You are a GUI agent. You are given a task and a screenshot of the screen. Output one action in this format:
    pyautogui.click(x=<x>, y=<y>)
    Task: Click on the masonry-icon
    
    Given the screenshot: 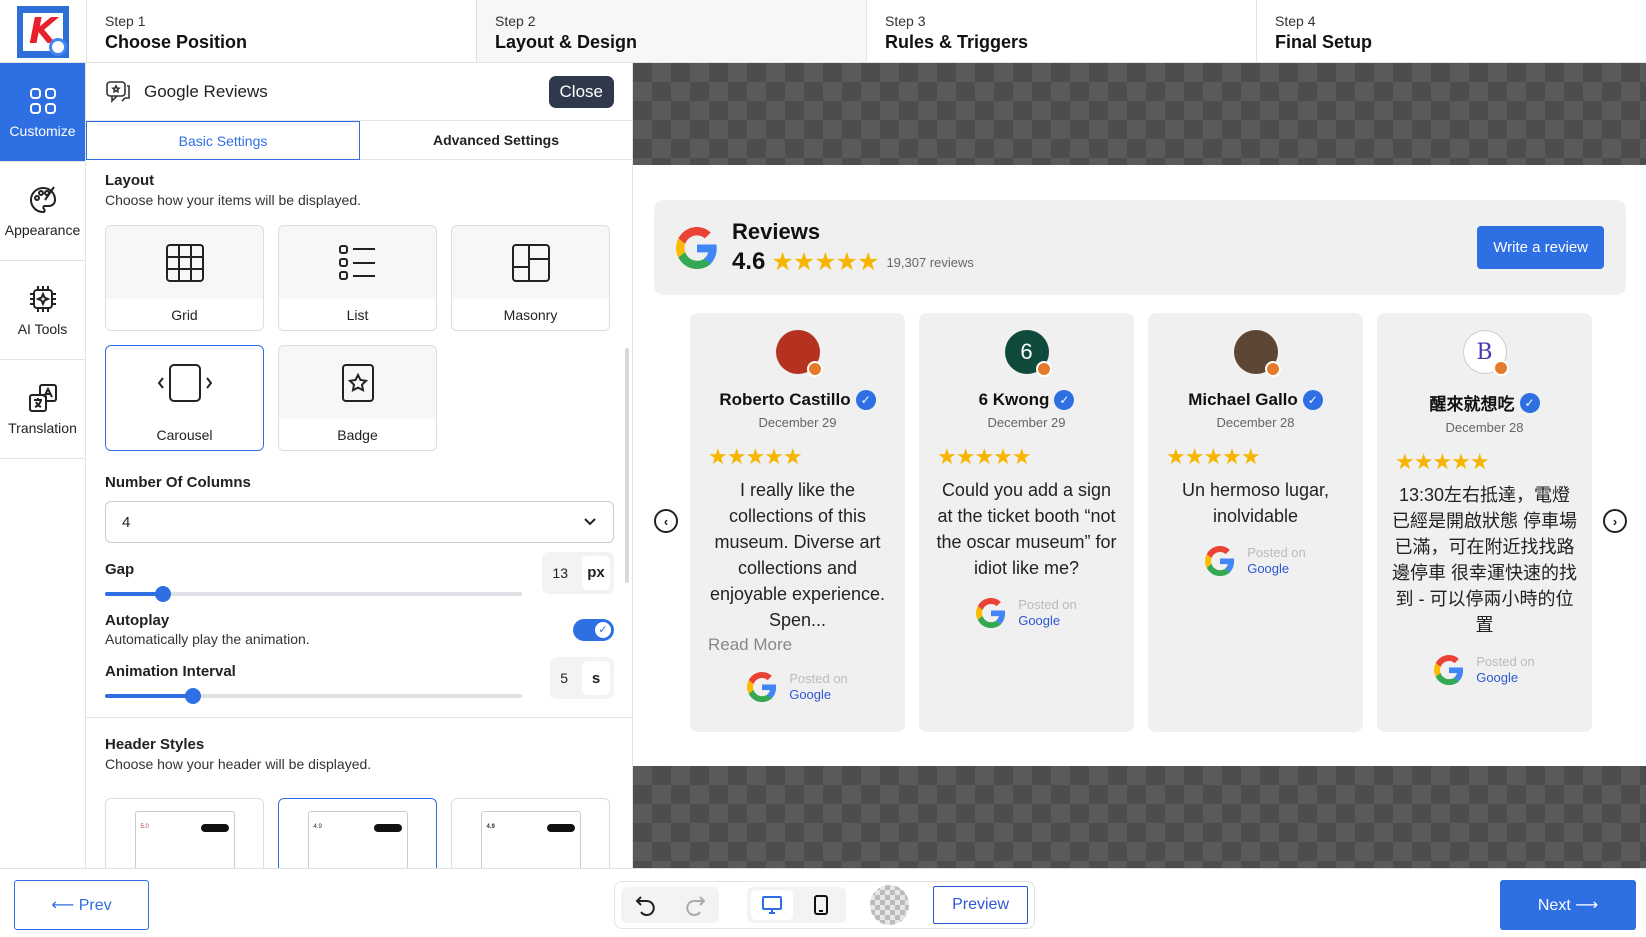 What is the action you would take?
    pyautogui.click(x=530, y=262)
    